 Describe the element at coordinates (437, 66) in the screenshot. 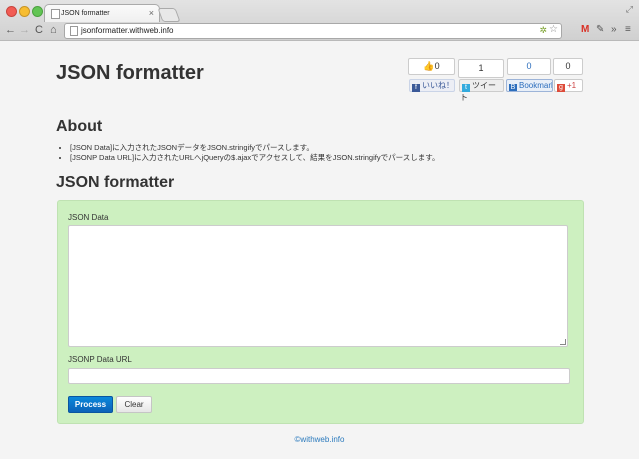

I see `facebook-count-value: 0` at that location.